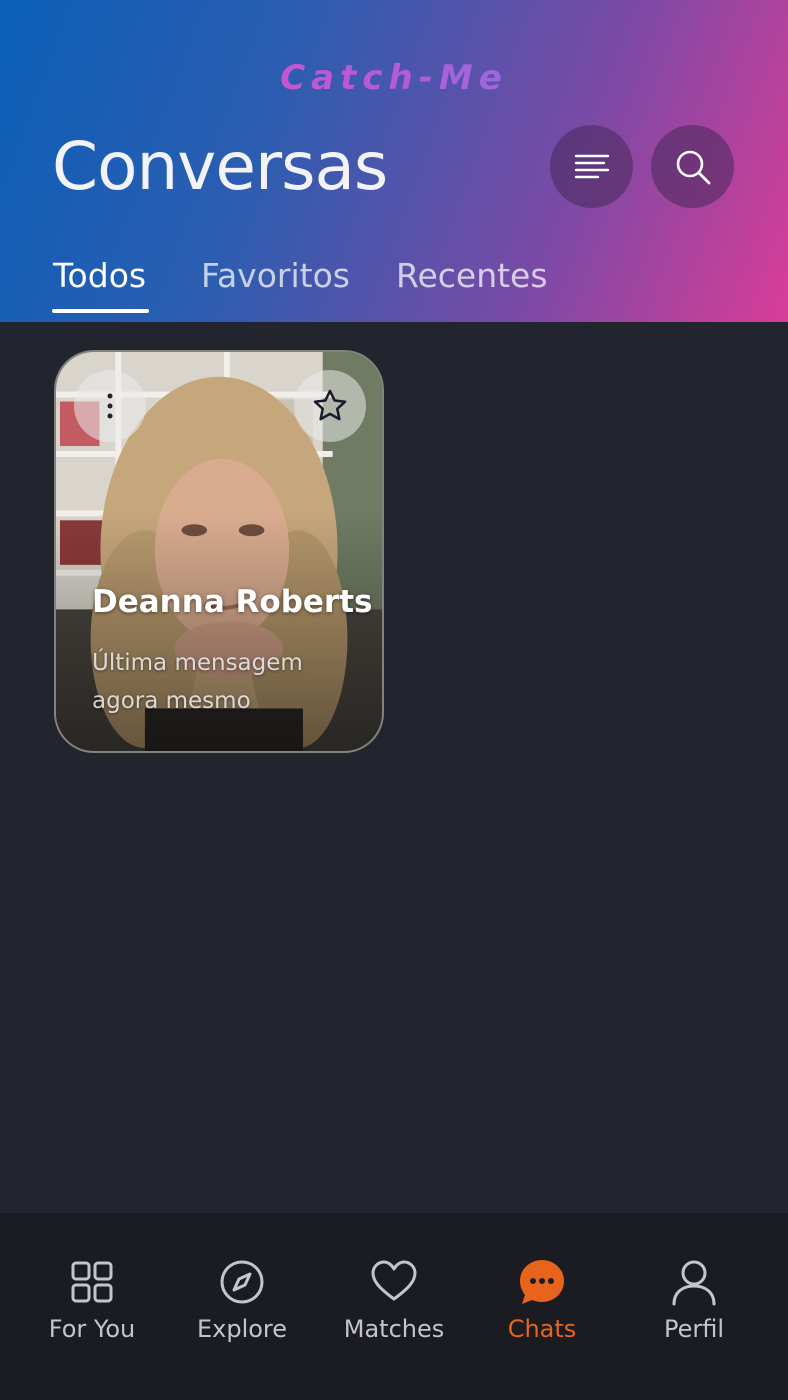 This screenshot has width=788, height=1400. I want to click on favorite-button, so click(330, 406).